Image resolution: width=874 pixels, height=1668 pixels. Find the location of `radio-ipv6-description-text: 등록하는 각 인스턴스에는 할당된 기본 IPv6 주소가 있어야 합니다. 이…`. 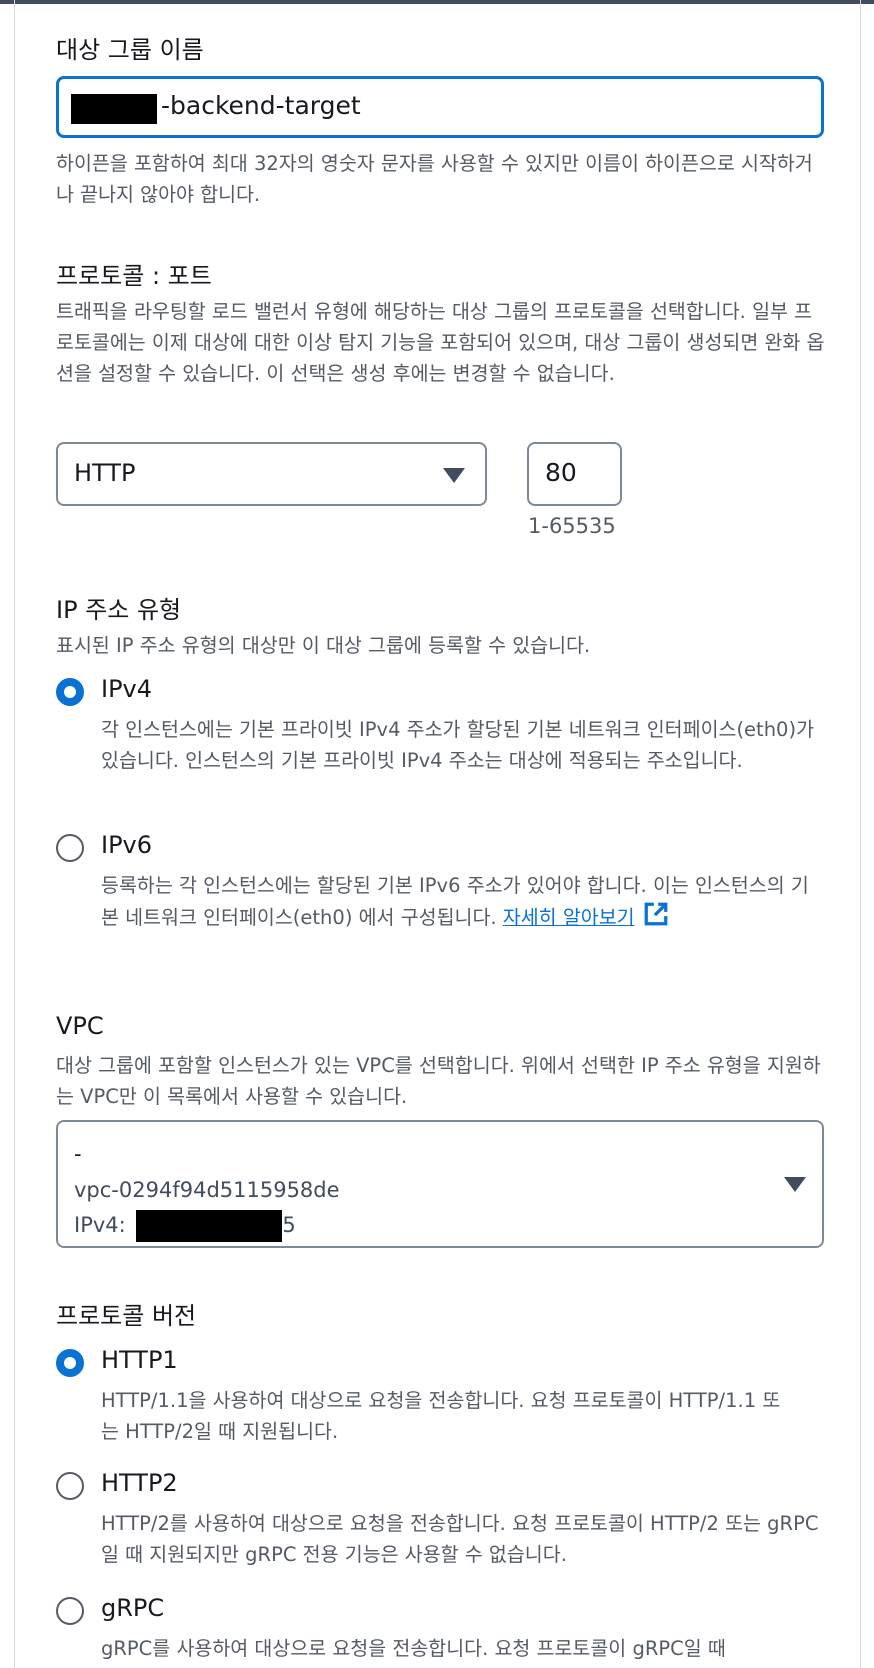

radio-ipv6-description-text: 등록하는 각 인스턴스에는 할당된 기본 IPv6 주소가 있어야 합니다. 이… is located at coordinates (455, 901).